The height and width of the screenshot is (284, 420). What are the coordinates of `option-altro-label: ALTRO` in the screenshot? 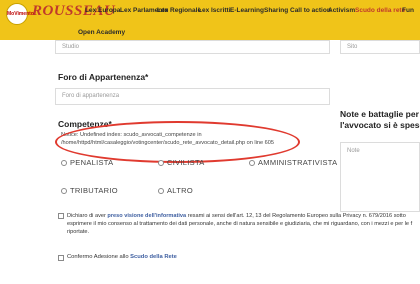 It's located at (180, 190).